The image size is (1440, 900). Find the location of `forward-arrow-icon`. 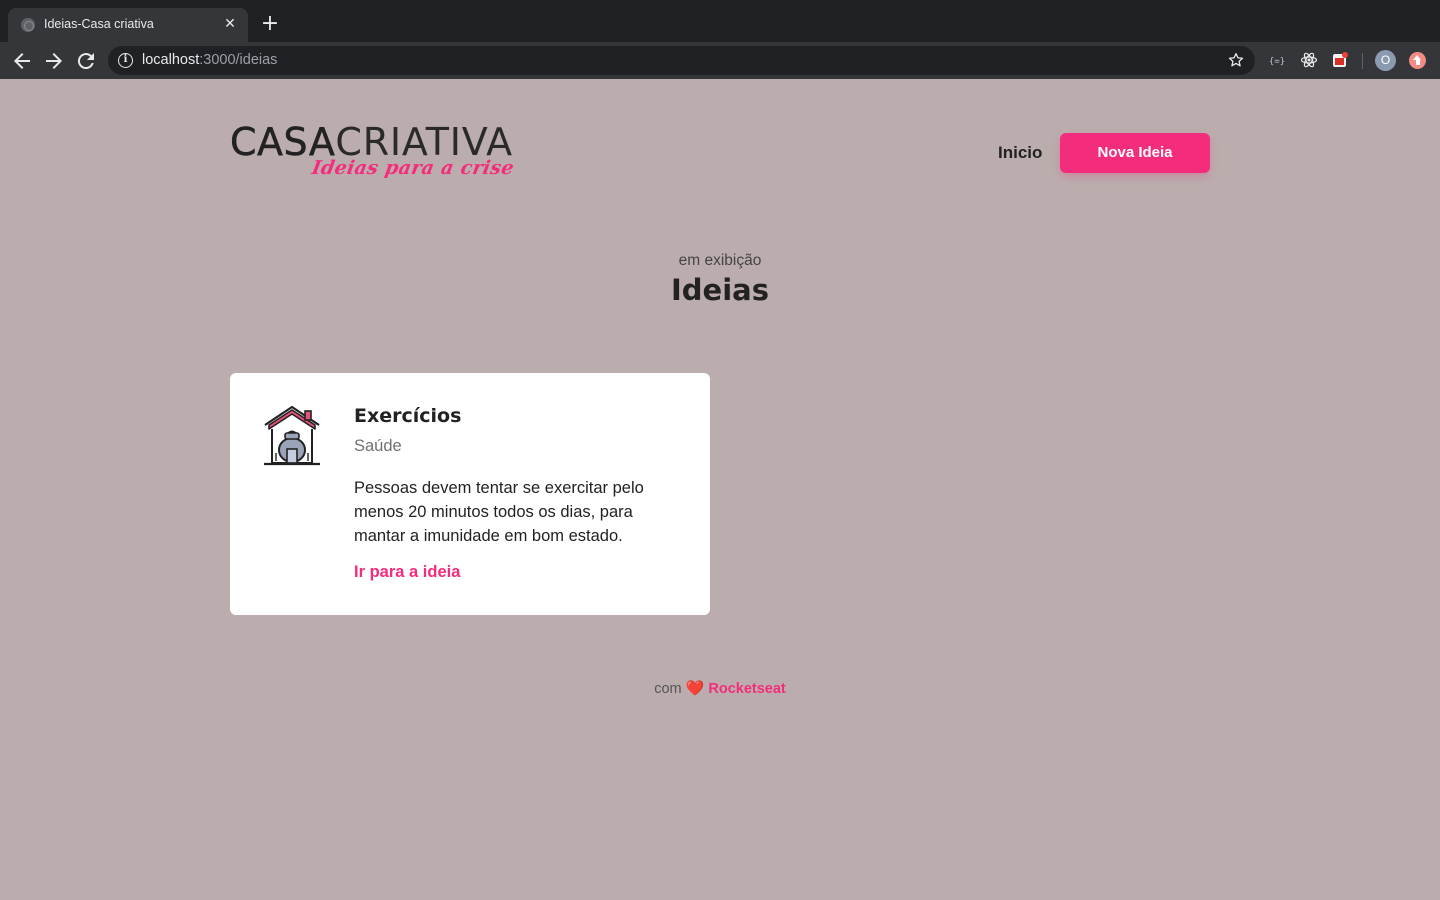

forward-arrow-icon is located at coordinates (54, 61).